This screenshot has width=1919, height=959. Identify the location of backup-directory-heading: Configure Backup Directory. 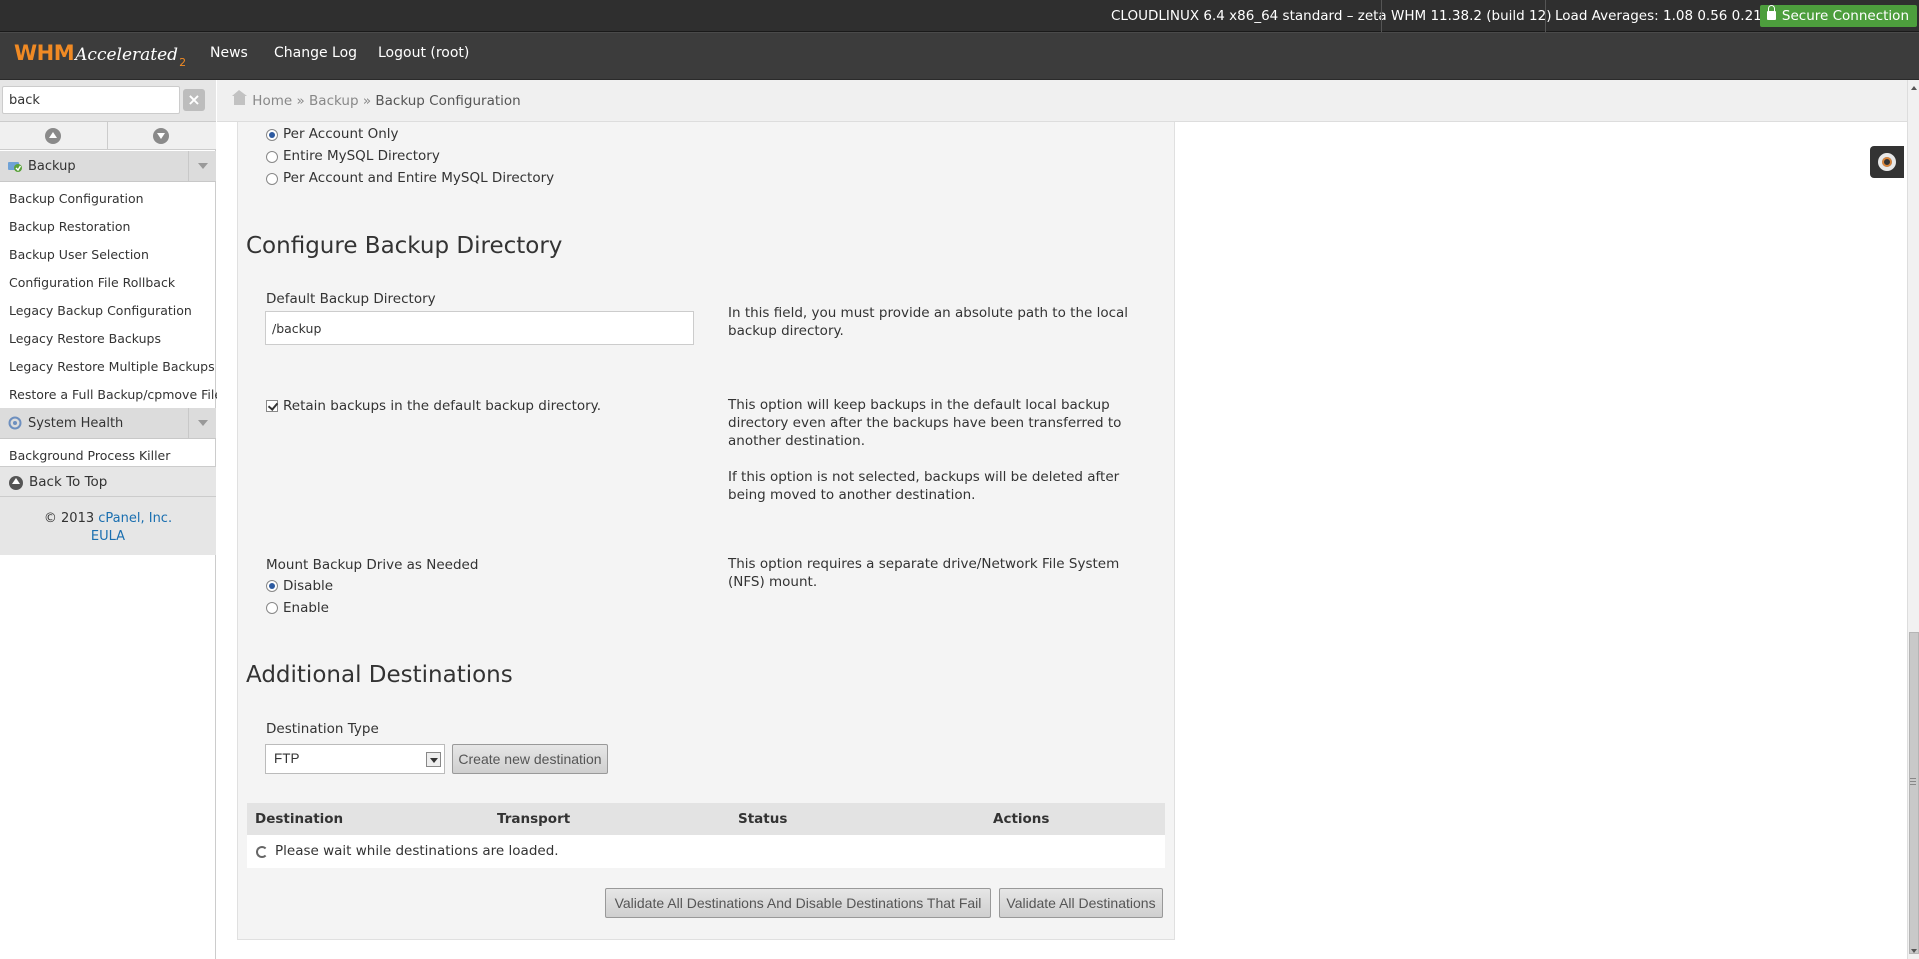
(404, 246).